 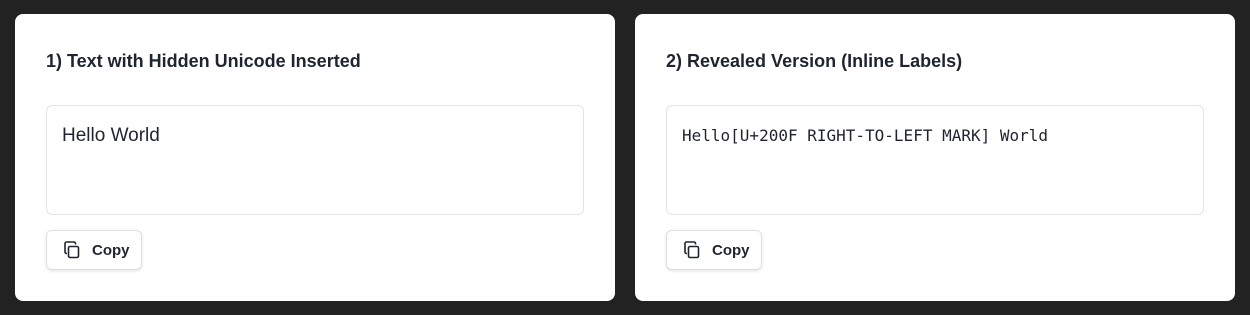 I want to click on panel-title: 1) Text with Hidden Unicode Inserted, so click(x=203, y=61).